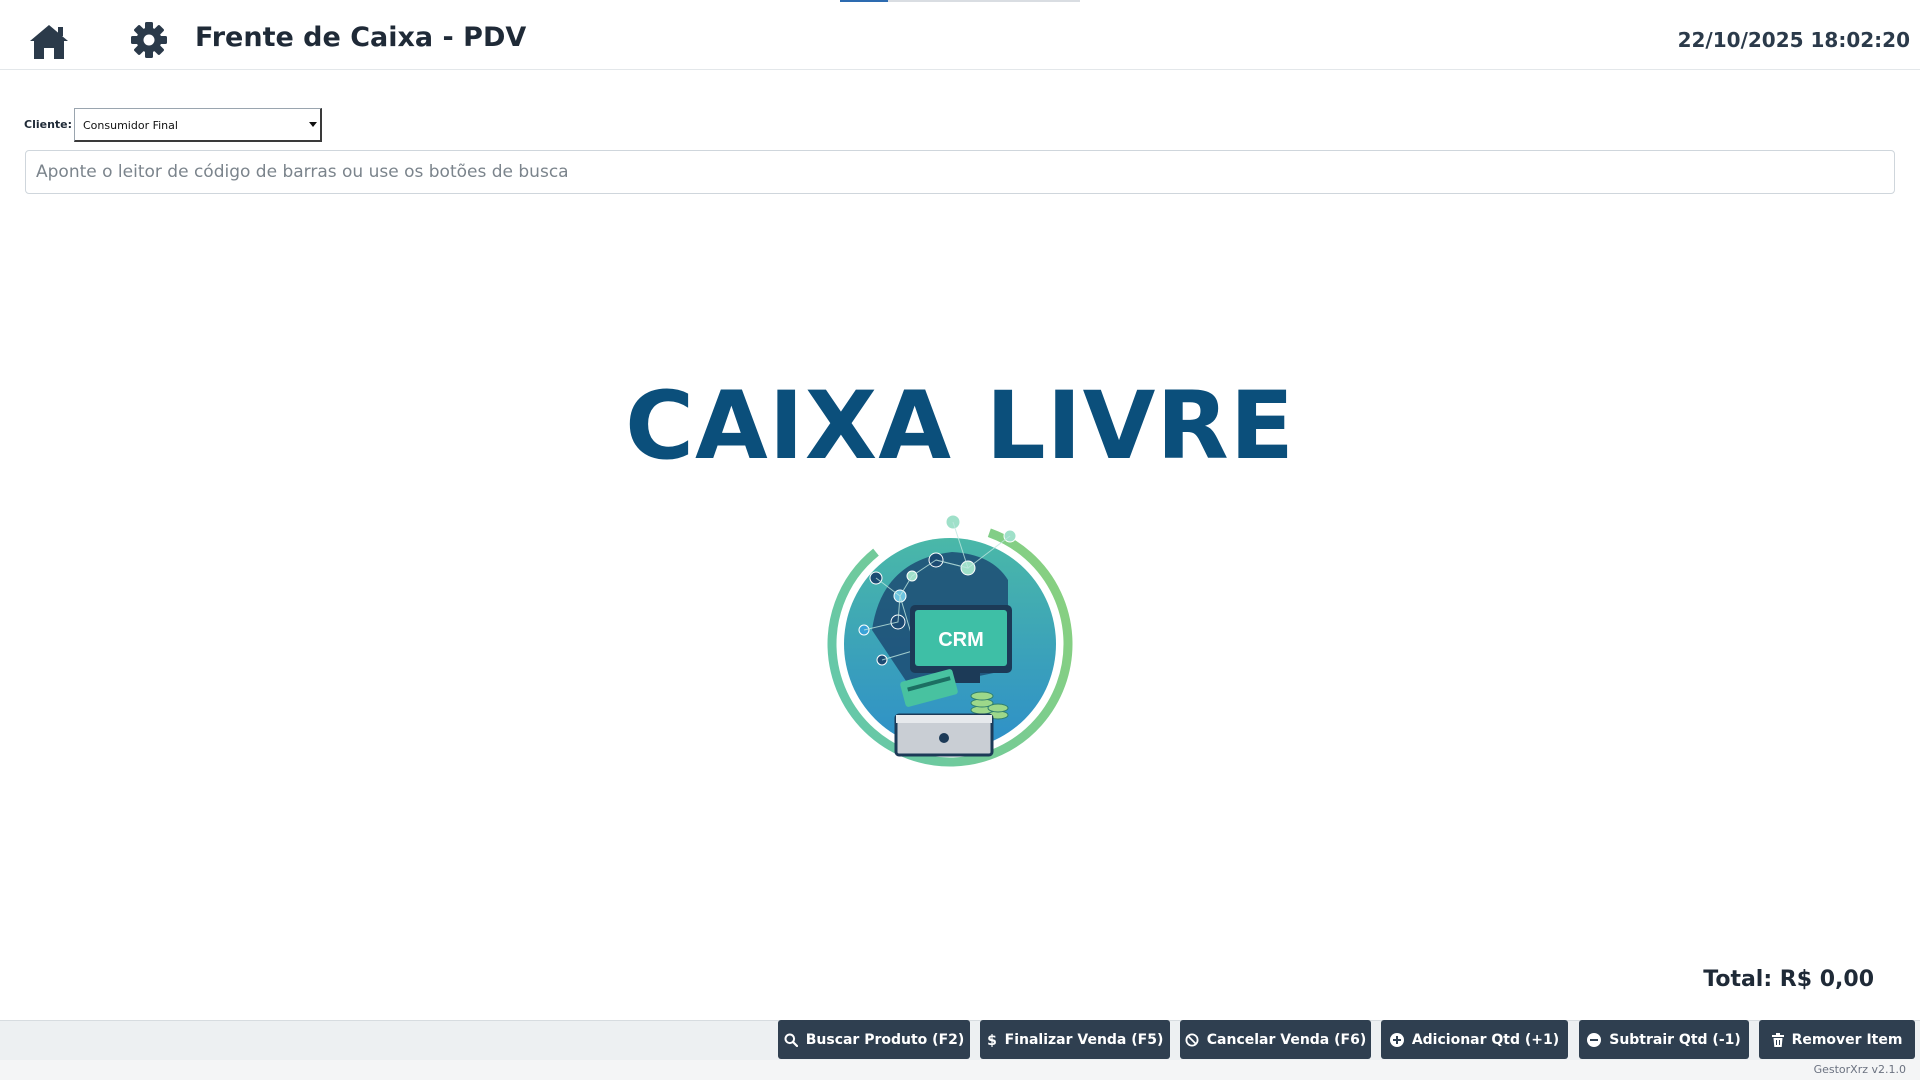 This screenshot has width=1920, height=1080. What do you see at coordinates (198, 125) in the screenshot?
I see `client-select: Consumidor Final` at bounding box center [198, 125].